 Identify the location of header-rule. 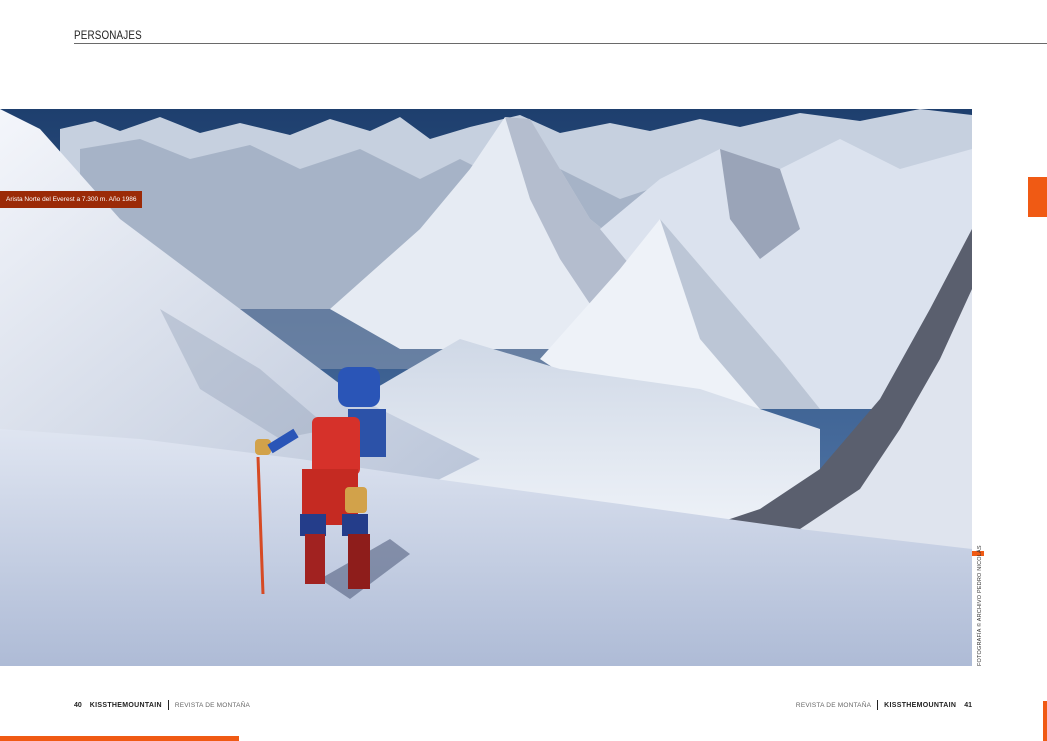
(560, 43).